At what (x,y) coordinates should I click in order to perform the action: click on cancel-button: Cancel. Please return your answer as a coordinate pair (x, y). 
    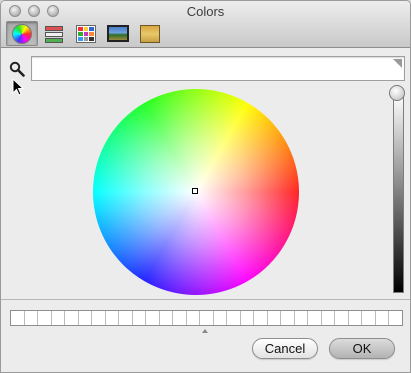
    Looking at the image, I should click on (285, 348).